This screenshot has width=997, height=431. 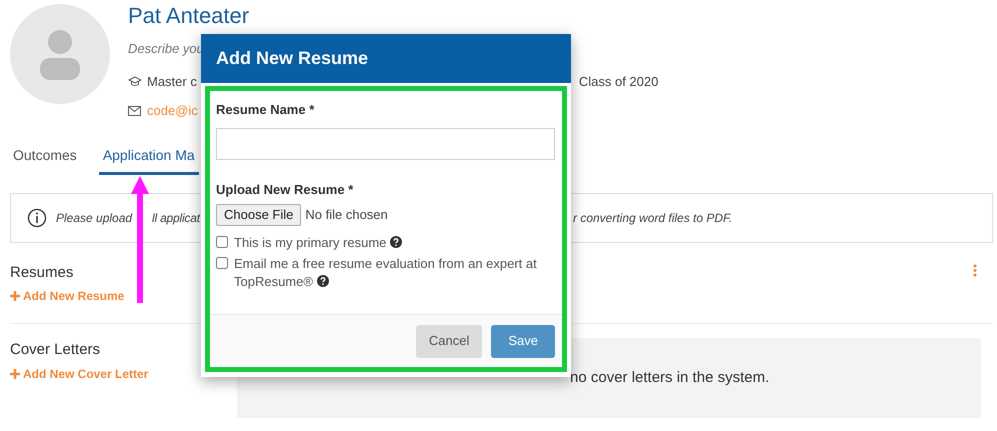 What do you see at coordinates (134, 111) in the screenshot?
I see `mail-icon` at bounding box center [134, 111].